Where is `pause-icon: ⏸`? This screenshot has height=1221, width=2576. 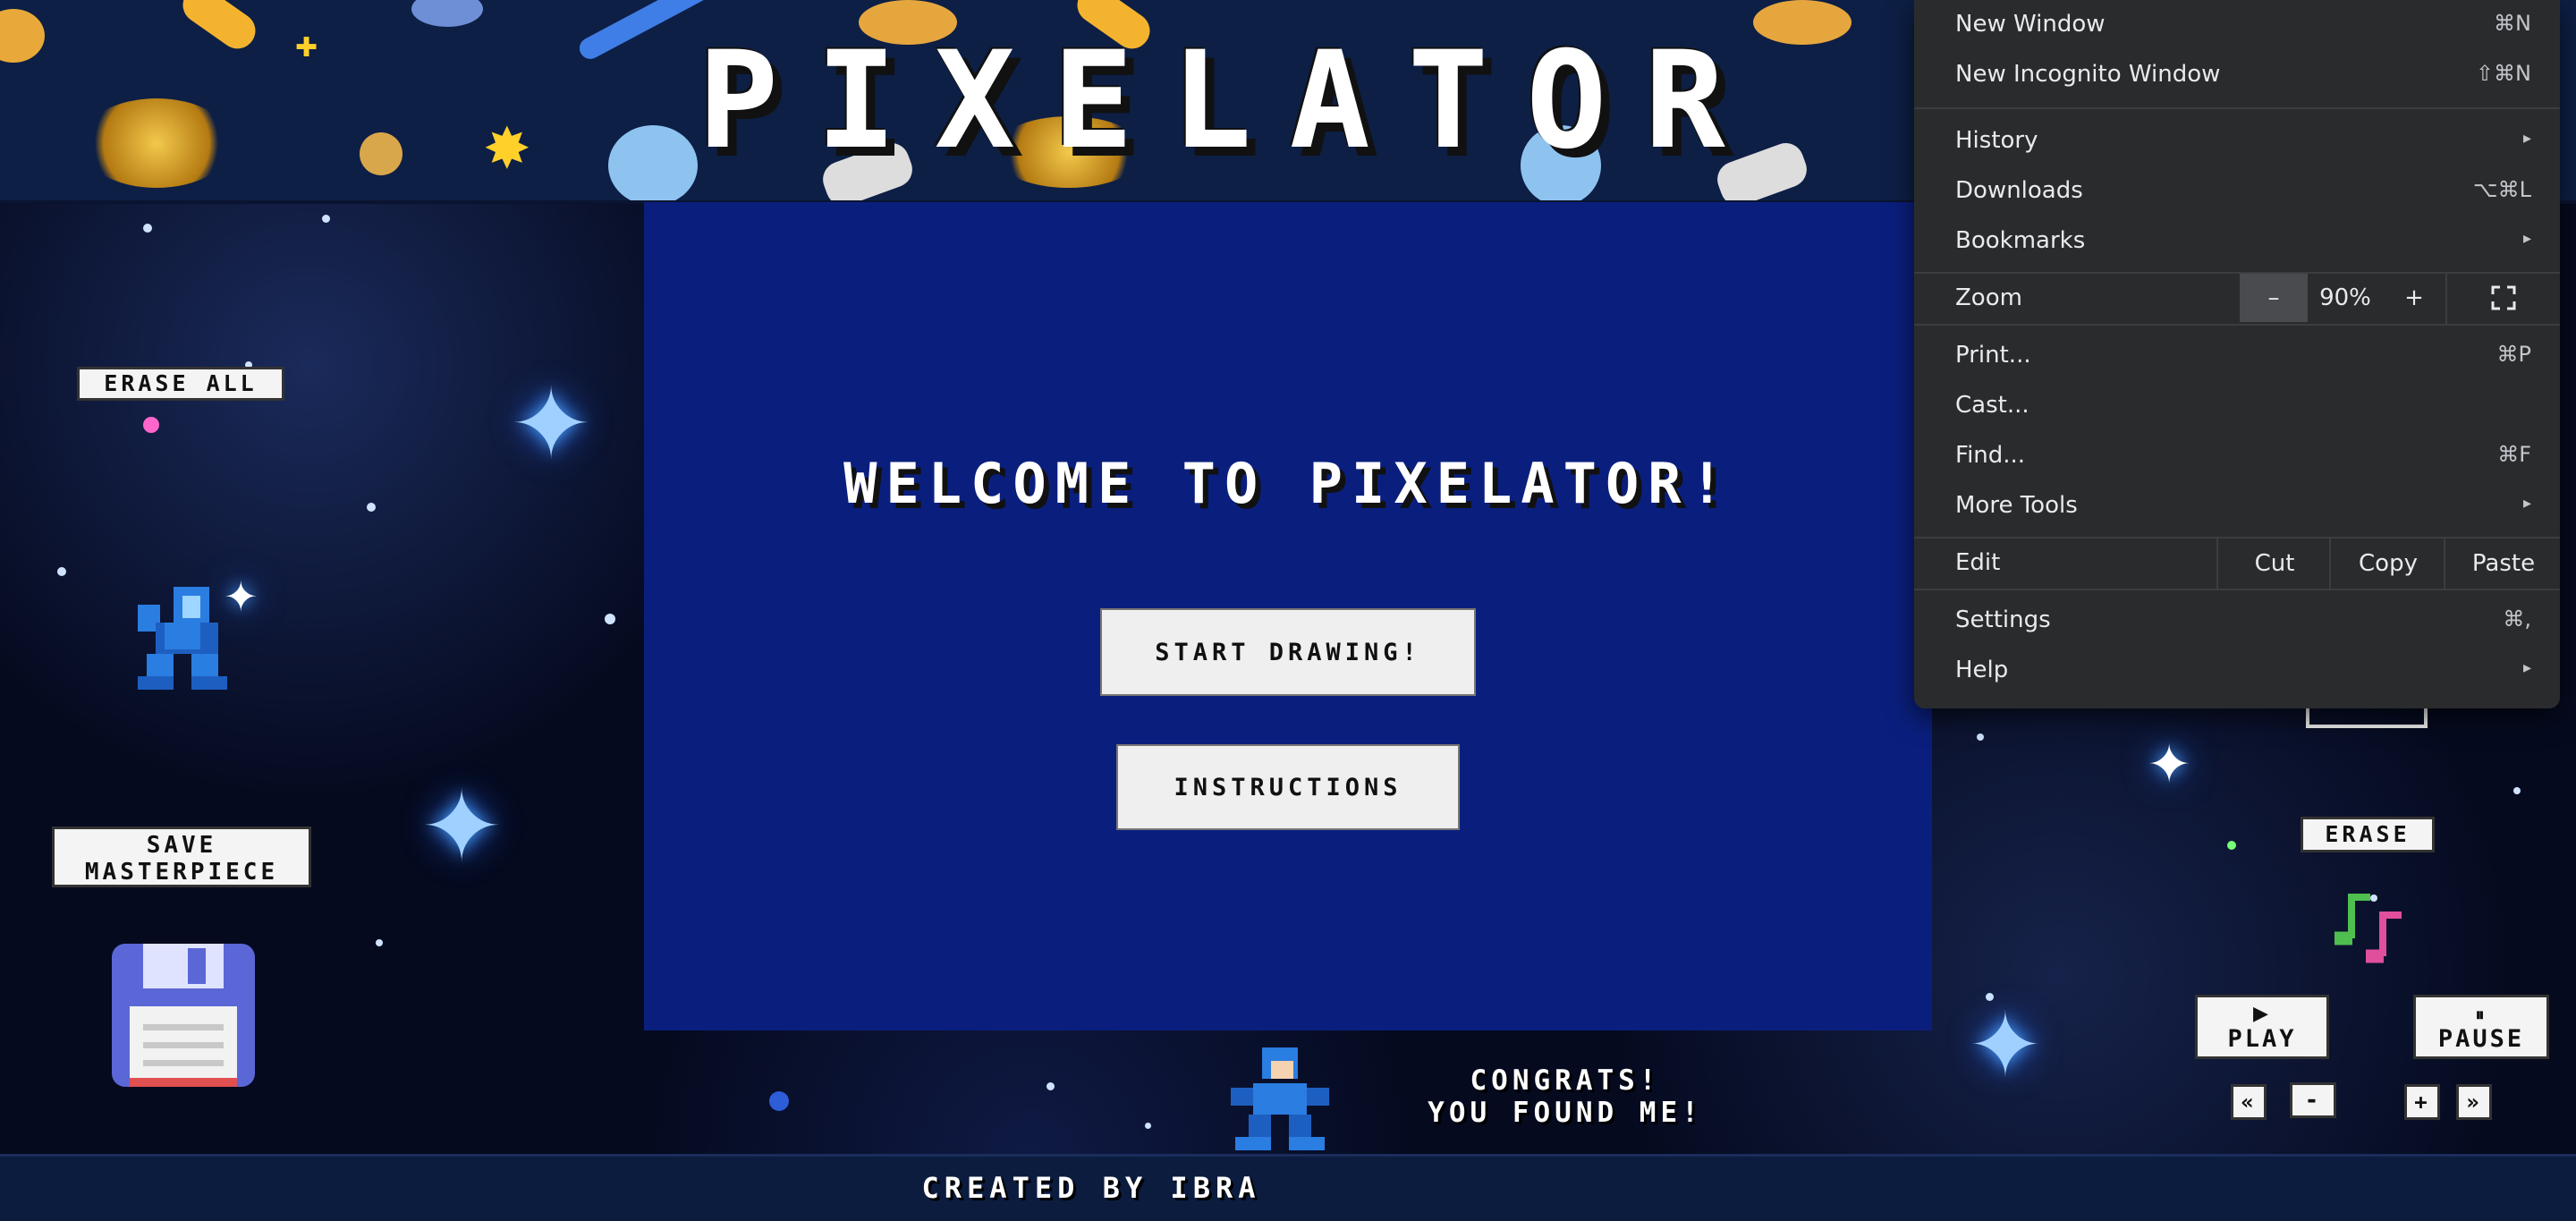
pause-icon: ⏸ is located at coordinates (2481, 1015).